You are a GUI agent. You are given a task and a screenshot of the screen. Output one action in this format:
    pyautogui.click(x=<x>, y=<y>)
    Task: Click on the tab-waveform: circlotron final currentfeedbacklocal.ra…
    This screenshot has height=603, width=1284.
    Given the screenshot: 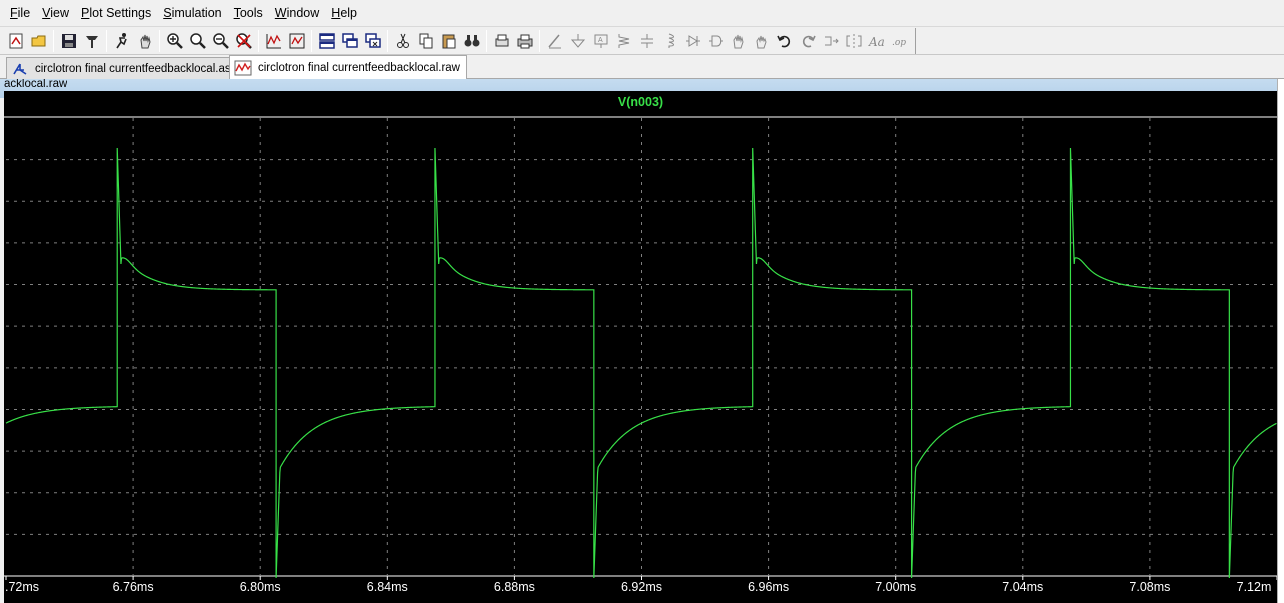 What is the action you would take?
    pyautogui.click(x=348, y=67)
    